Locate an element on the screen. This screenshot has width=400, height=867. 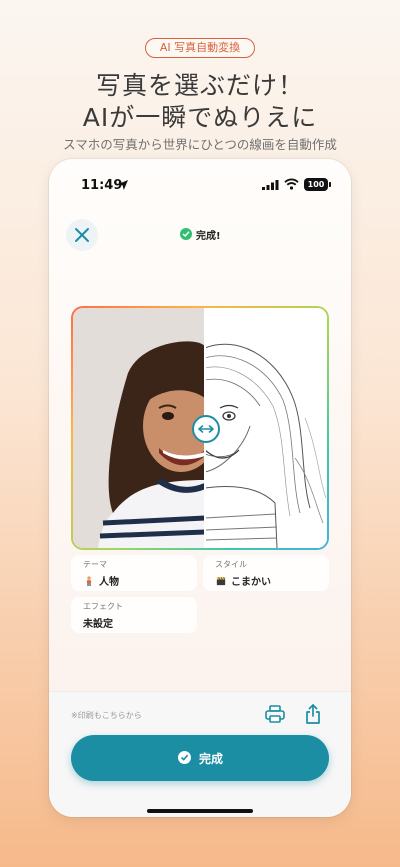
home-indicator is located at coordinates (200, 811).